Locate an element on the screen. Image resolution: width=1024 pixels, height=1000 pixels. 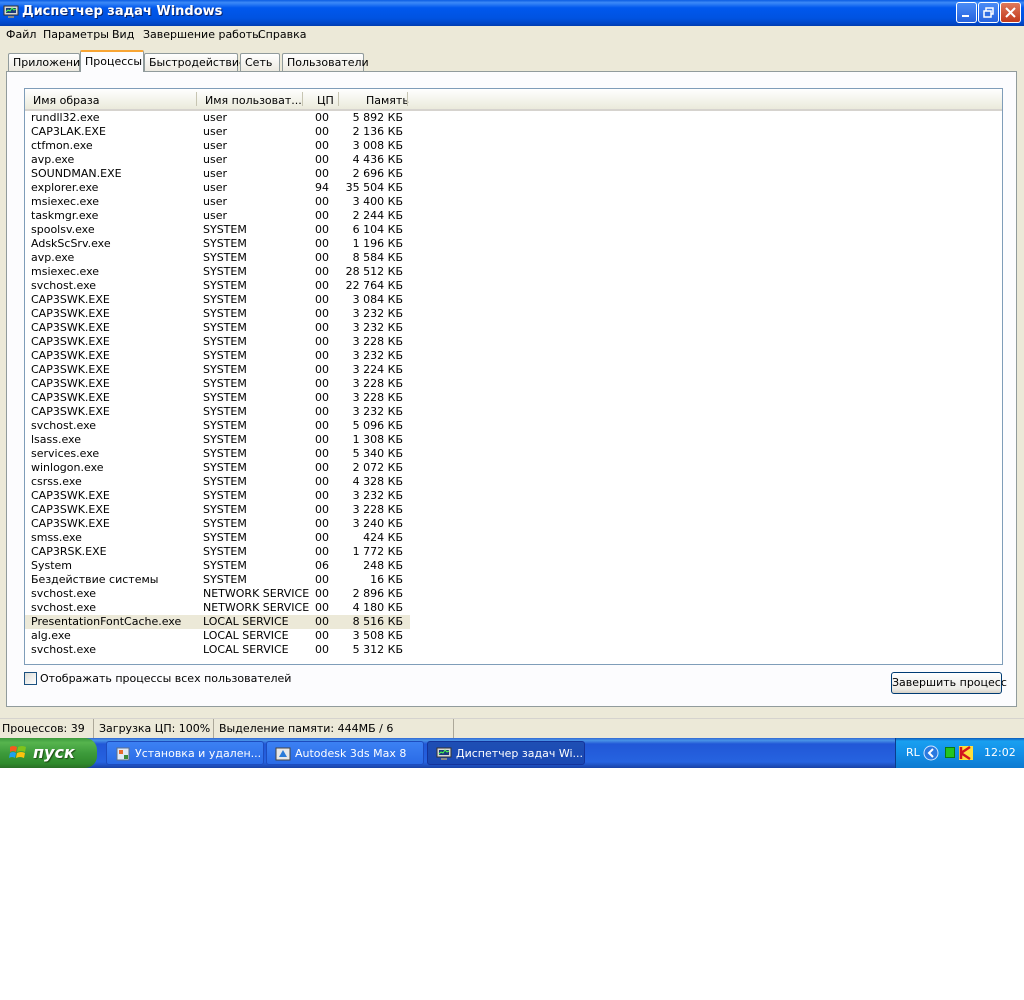
table-row: CAP3LAK.EXE user 00 2 136 КБ is located at coordinates (217, 132).